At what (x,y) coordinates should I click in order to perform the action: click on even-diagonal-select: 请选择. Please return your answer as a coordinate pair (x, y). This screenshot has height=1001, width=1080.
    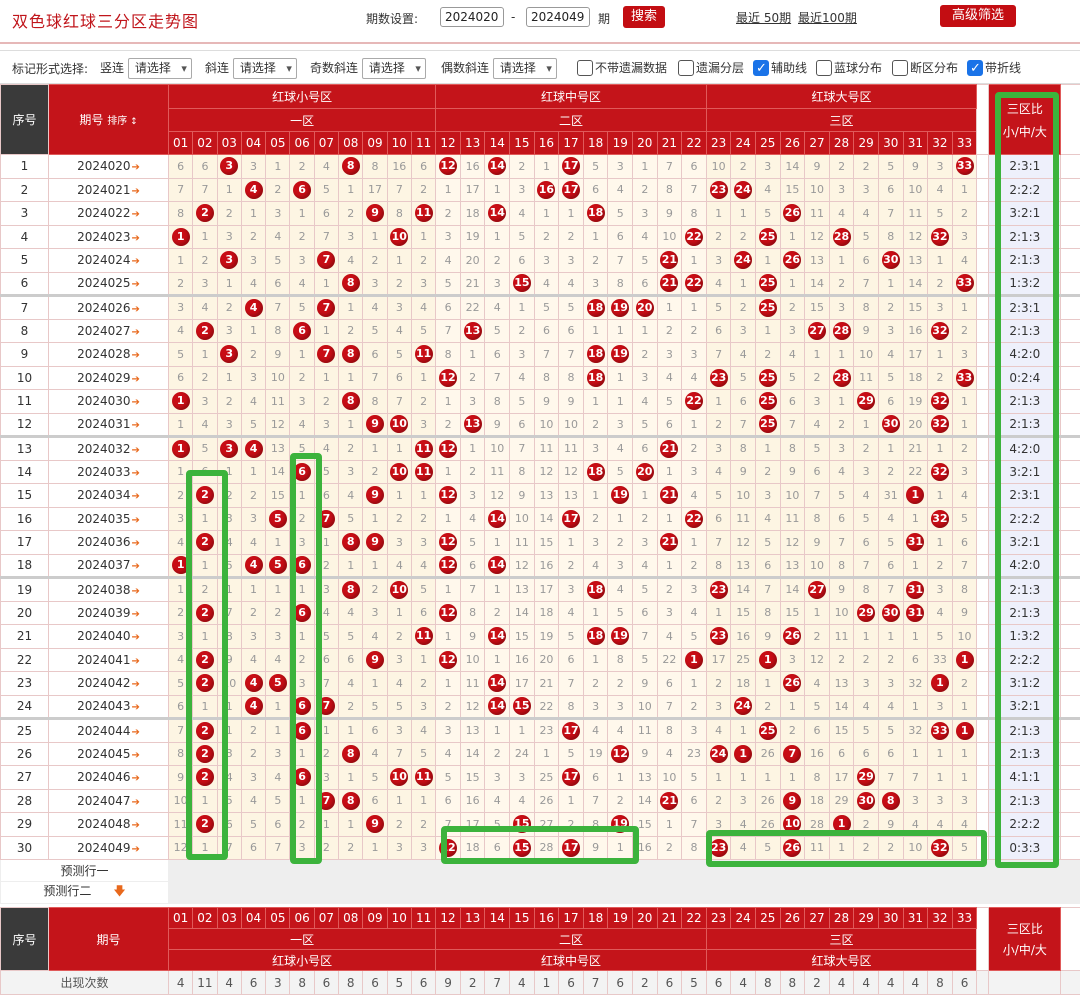
    Looking at the image, I should click on (524, 68).